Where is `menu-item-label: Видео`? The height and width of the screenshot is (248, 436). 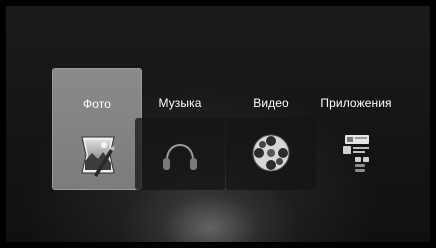
menu-item-label: Видео is located at coordinates (271, 103).